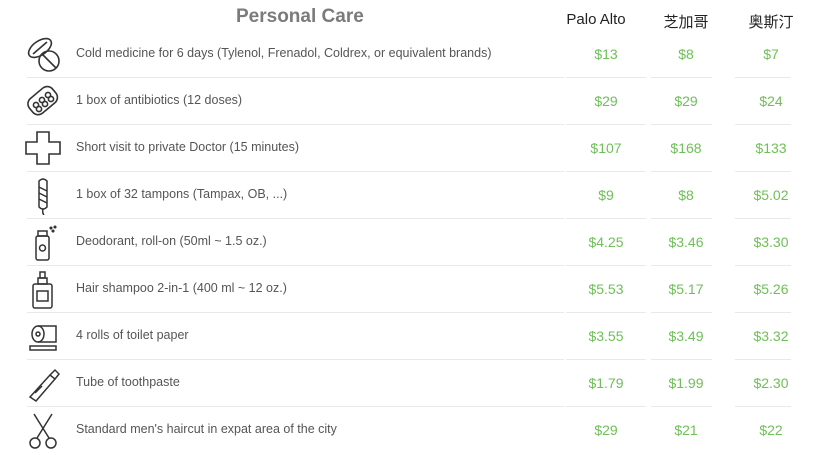 The image size is (817, 455). Describe the element at coordinates (771, 148) in the screenshot. I see `price-cell: $133` at that location.